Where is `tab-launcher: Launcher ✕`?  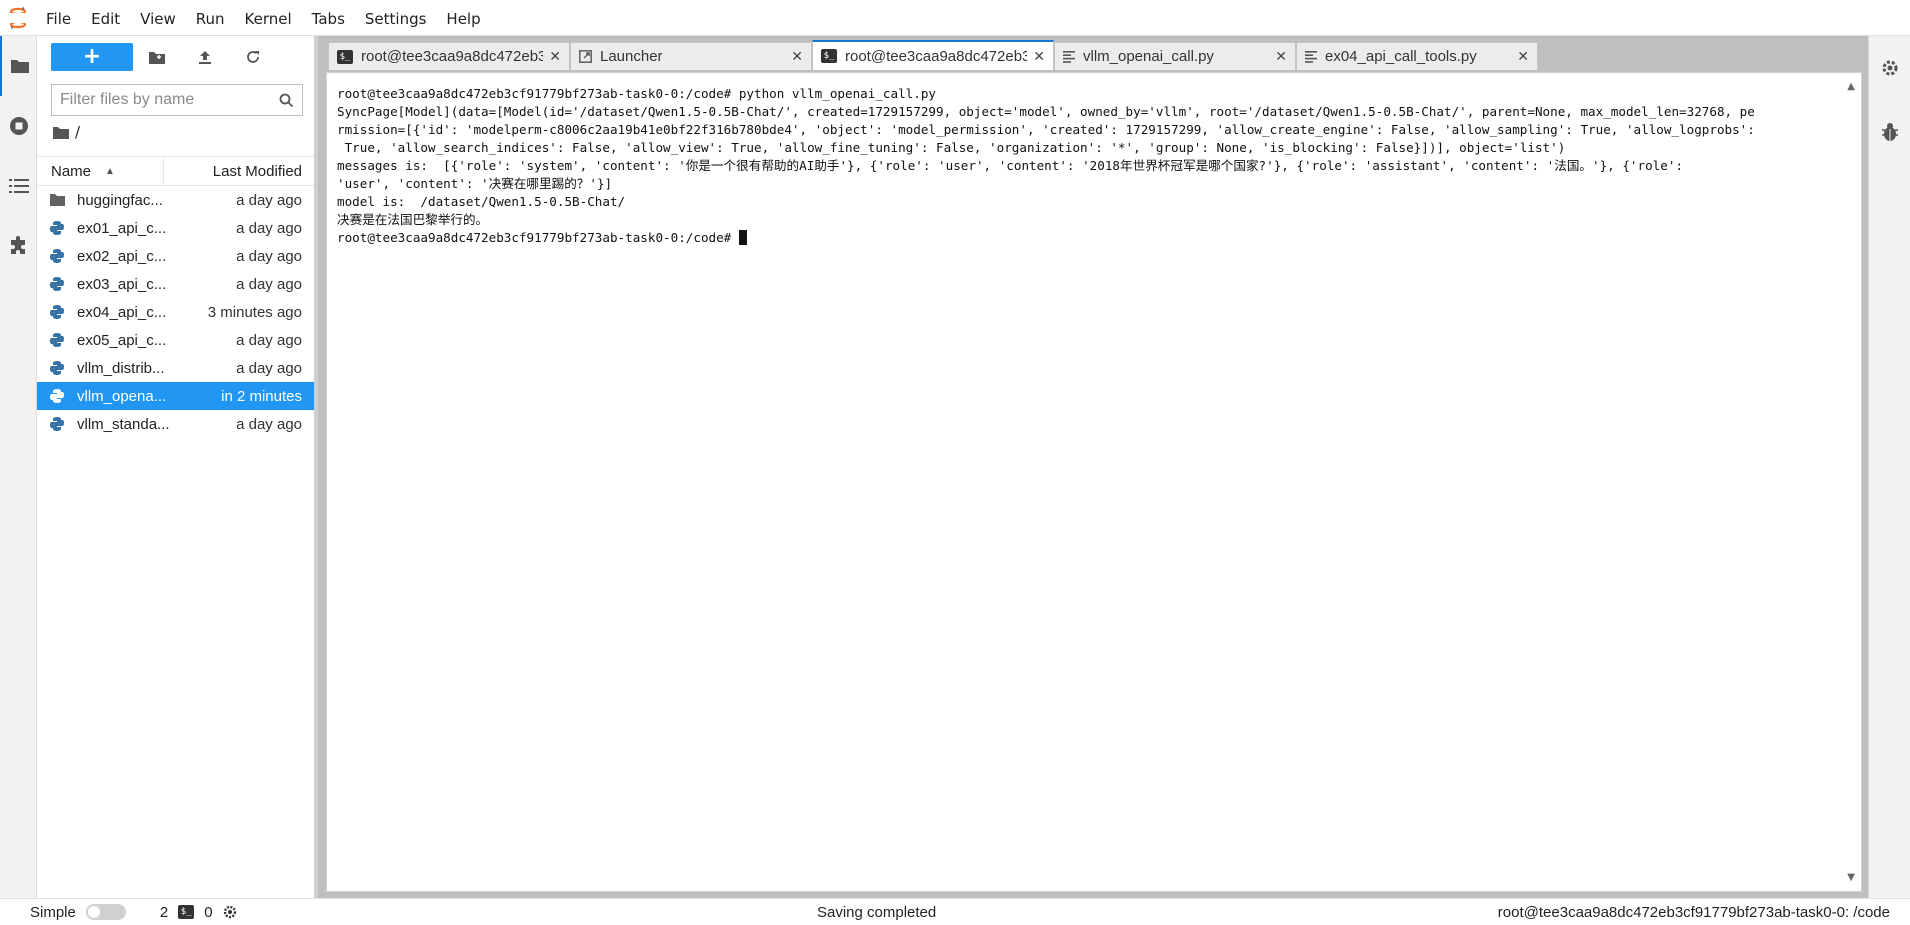 tab-launcher: Launcher ✕ is located at coordinates (691, 56).